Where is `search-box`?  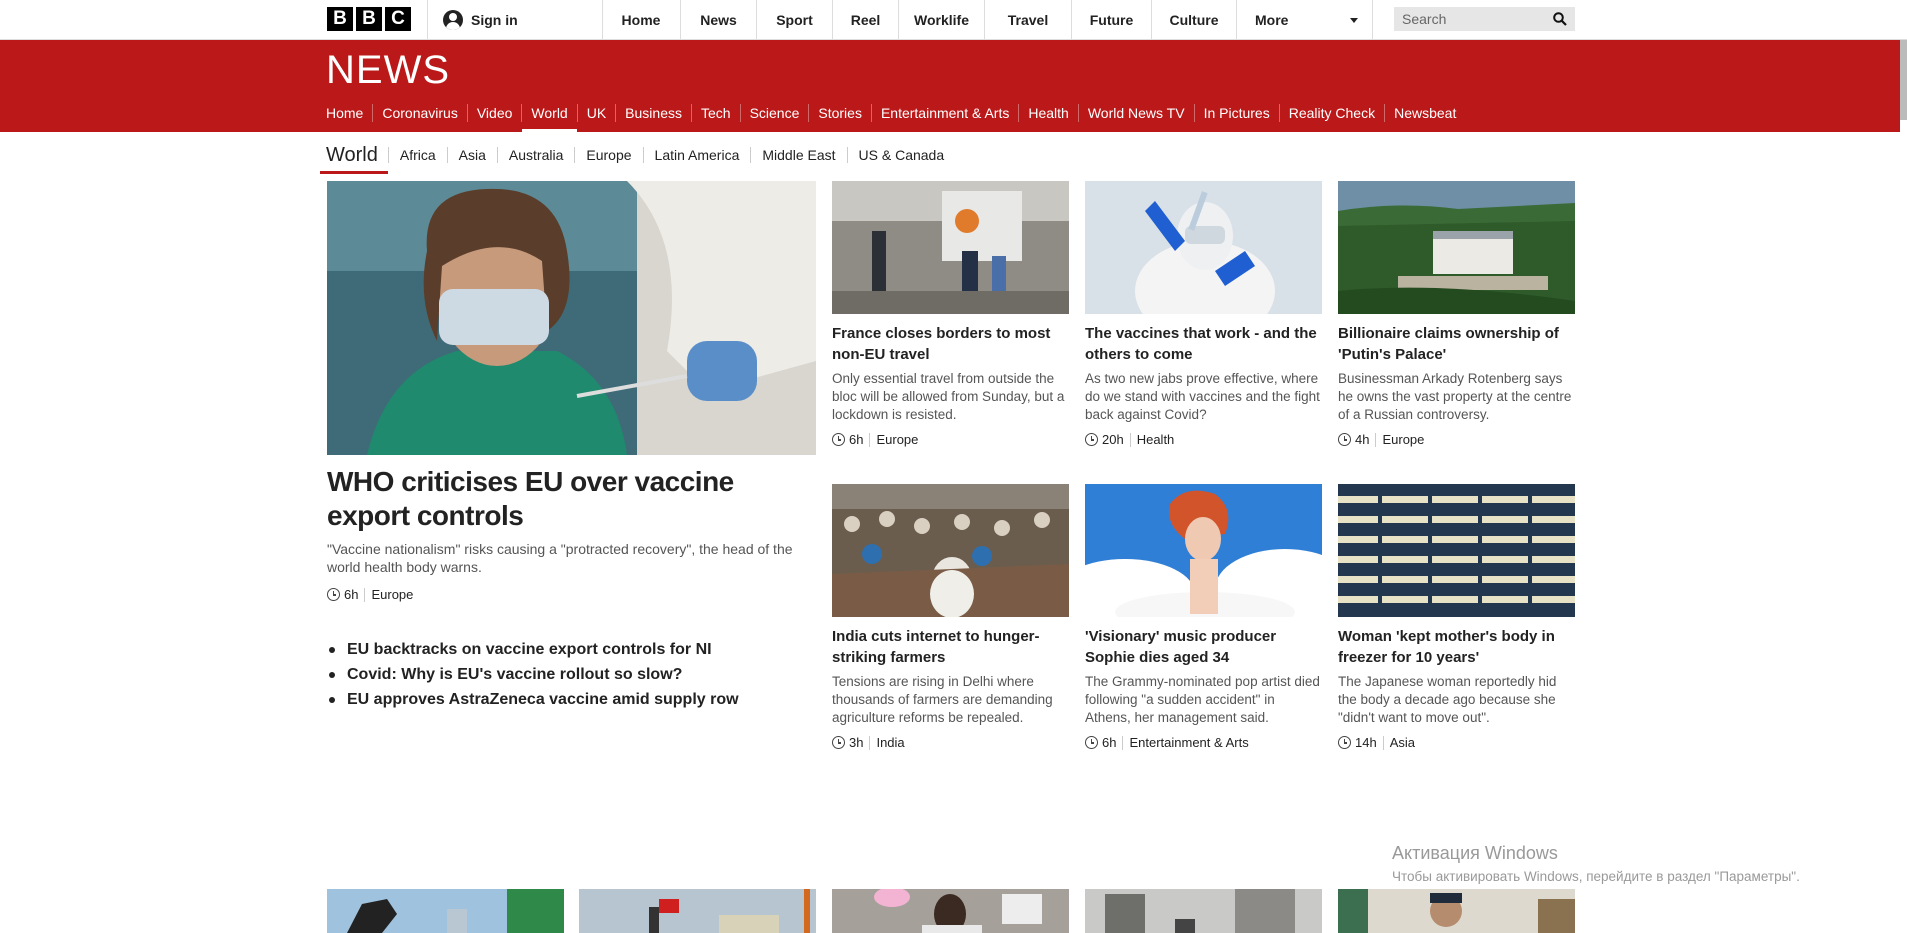
search-box is located at coordinates (1484, 19).